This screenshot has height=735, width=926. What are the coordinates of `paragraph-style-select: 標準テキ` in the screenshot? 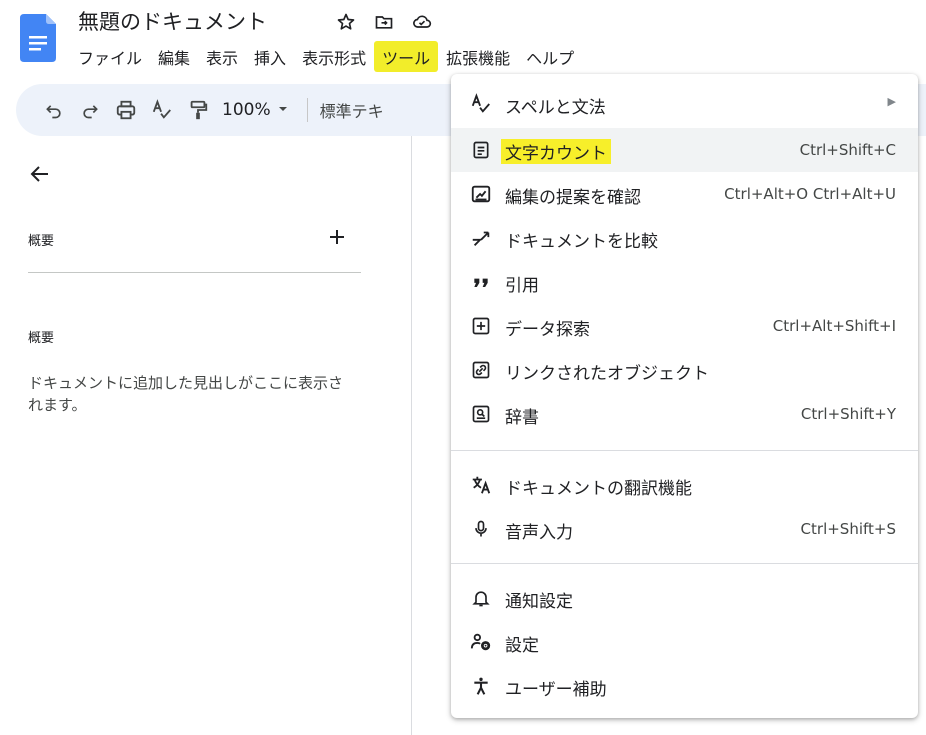 It's located at (352, 110).